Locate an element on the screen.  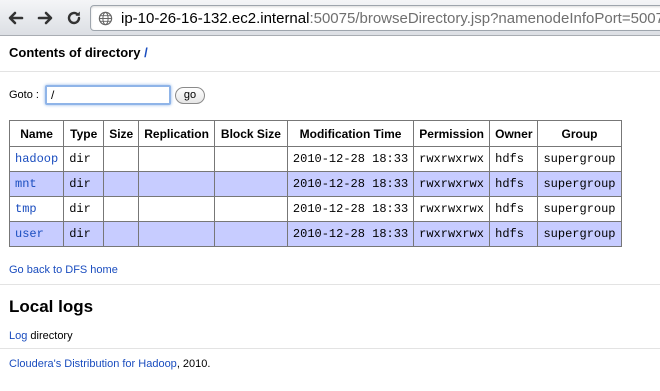
name-cell: tmp is located at coordinates (36, 209).